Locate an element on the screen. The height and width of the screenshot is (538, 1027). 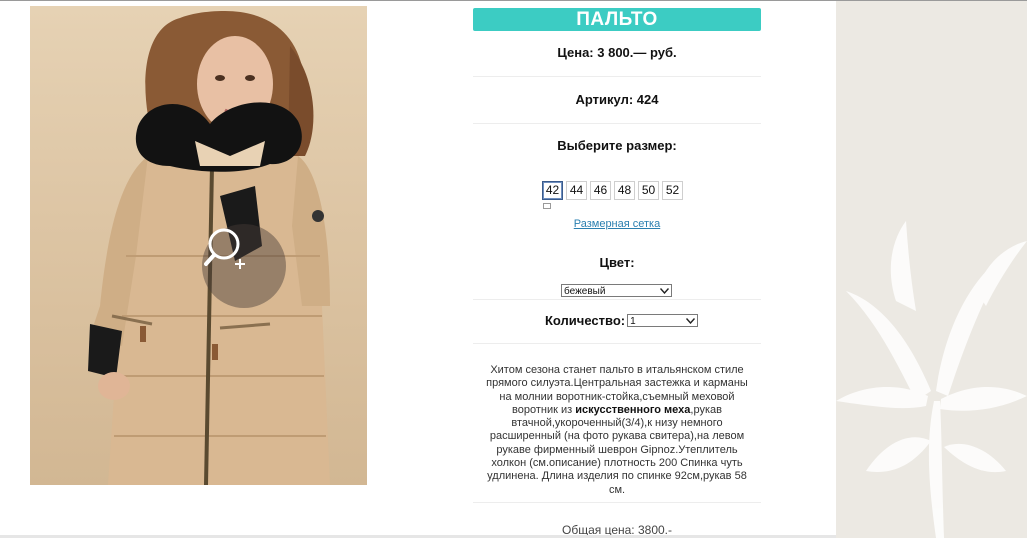
color-select: бежевый is located at coordinates (616, 290).